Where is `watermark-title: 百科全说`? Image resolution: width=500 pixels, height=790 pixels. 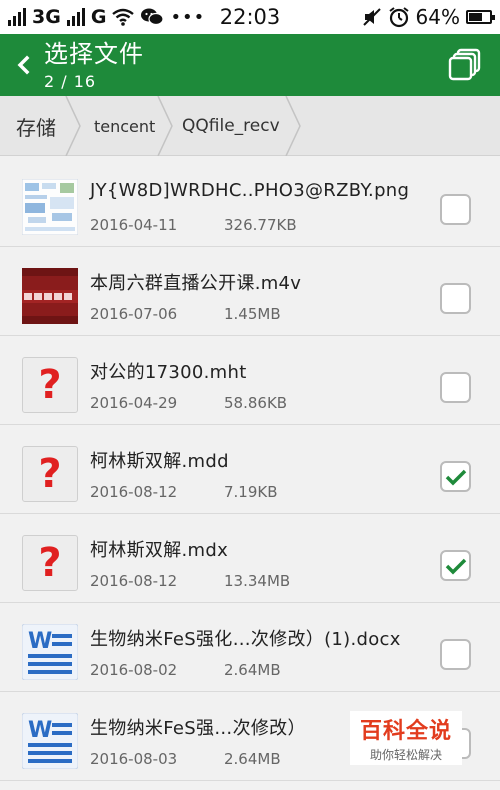 watermark-title: 百科全说 is located at coordinates (405, 731).